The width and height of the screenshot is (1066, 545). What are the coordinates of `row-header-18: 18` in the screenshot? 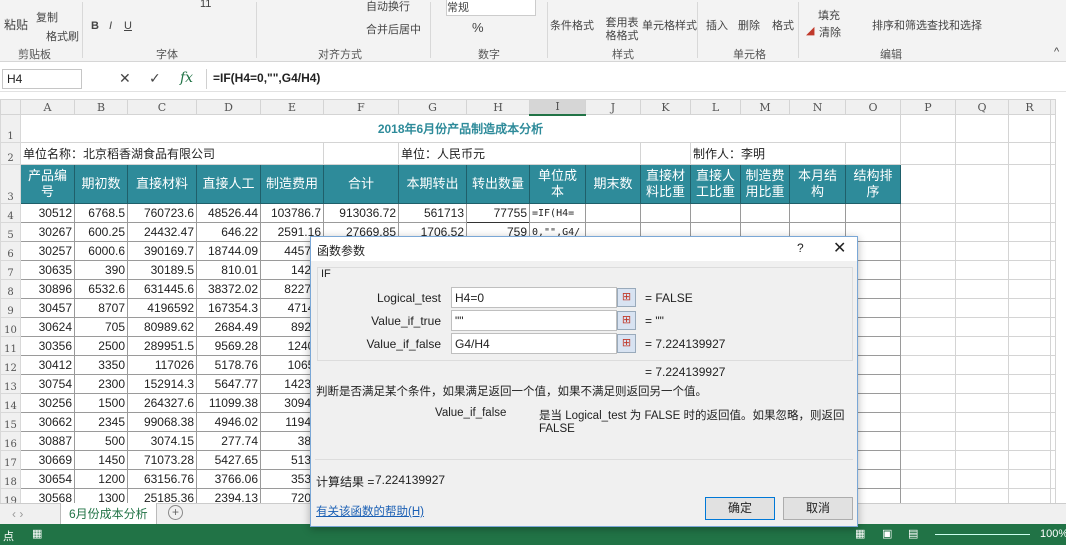 It's located at (10, 479).